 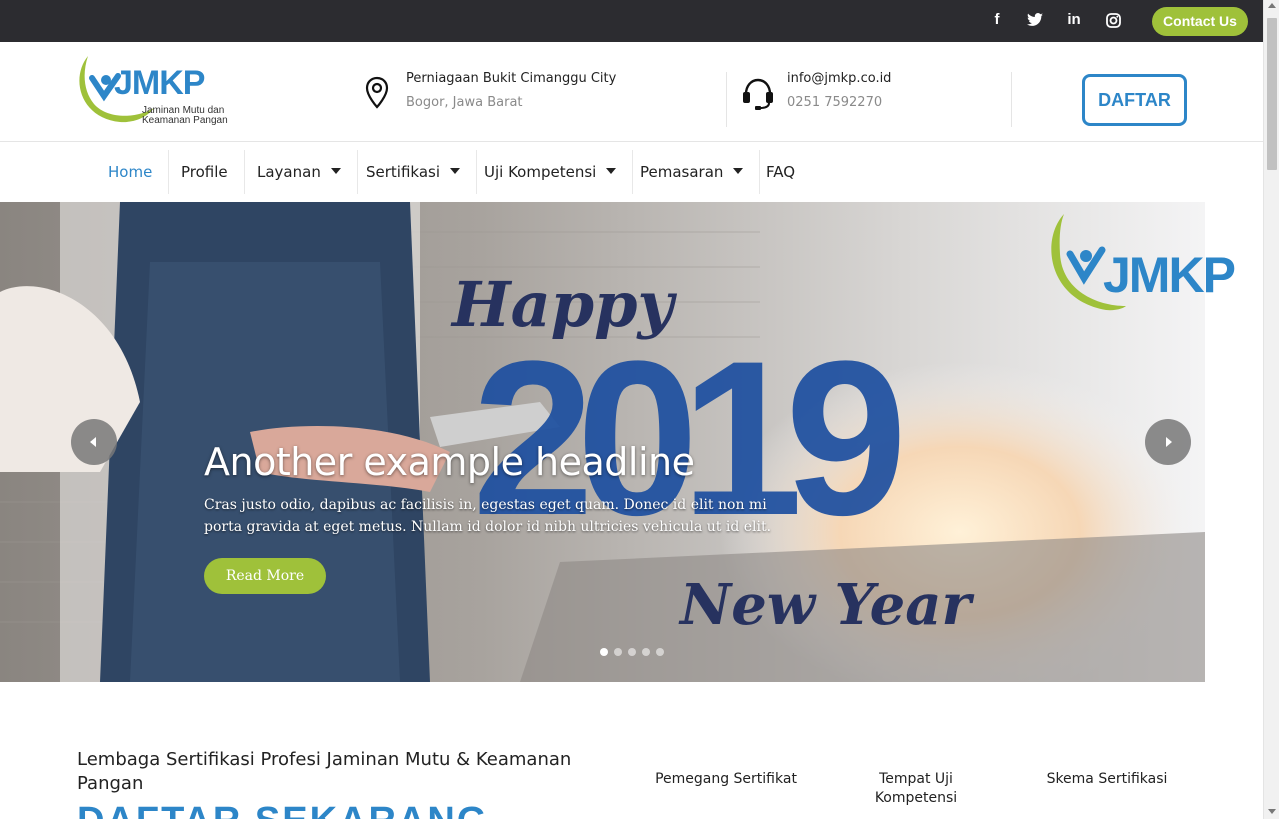 What do you see at coordinates (1272, 811) in the screenshot?
I see `scroll-down-icon` at bounding box center [1272, 811].